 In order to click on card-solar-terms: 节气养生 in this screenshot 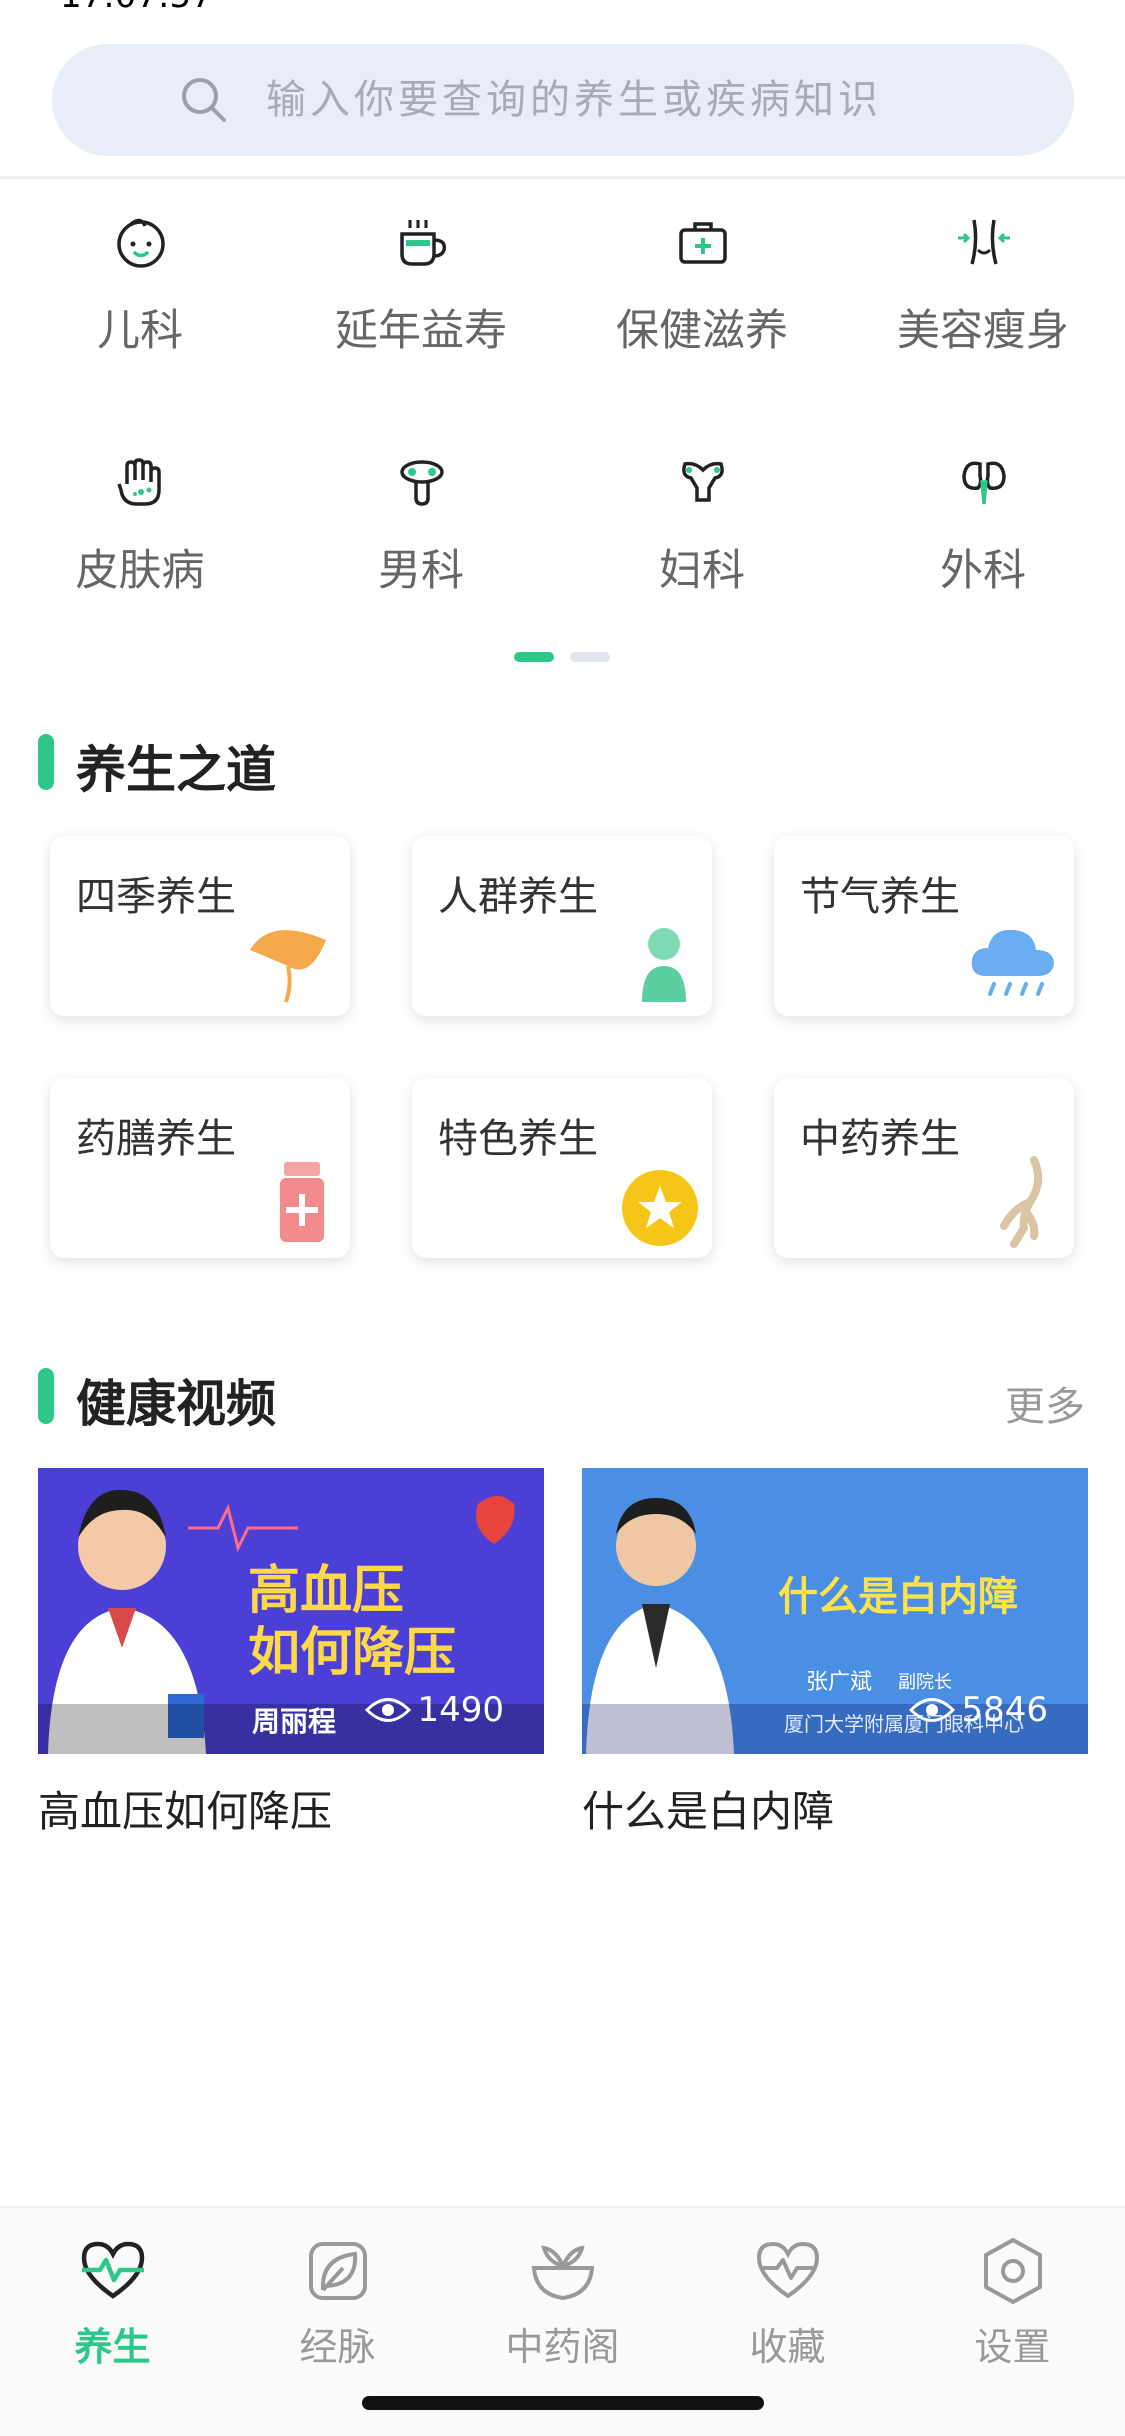, I will do `click(924, 926)`.